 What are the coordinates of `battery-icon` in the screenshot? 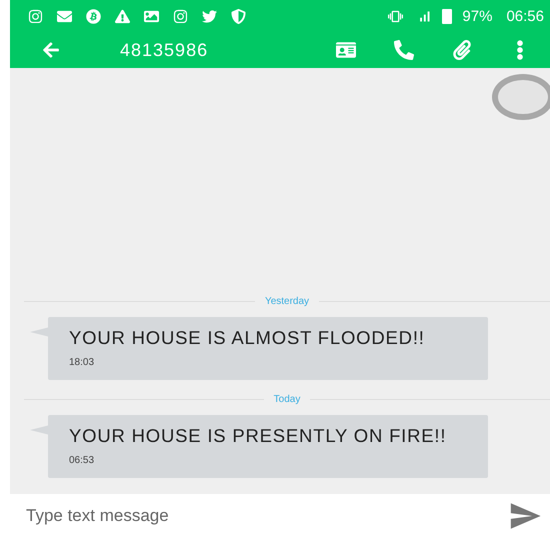 It's located at (447, 16).